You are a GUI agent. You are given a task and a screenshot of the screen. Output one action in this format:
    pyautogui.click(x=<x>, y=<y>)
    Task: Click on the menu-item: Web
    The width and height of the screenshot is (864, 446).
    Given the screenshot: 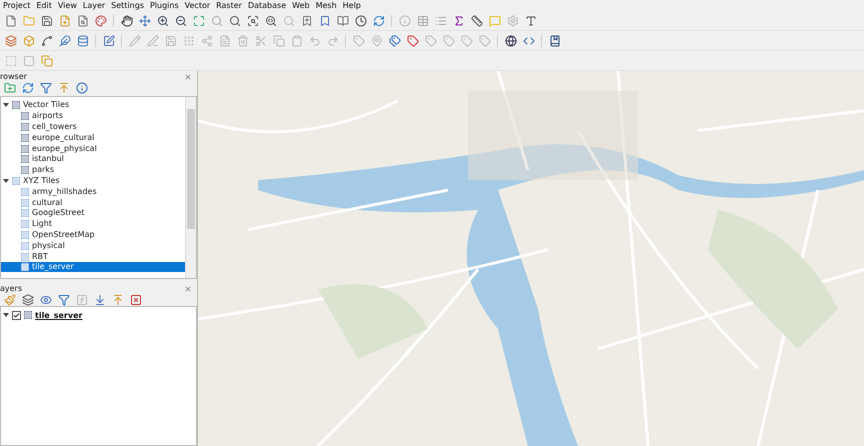 What is the action you would take?
    pyautogui.click(x=301, y=5)
    